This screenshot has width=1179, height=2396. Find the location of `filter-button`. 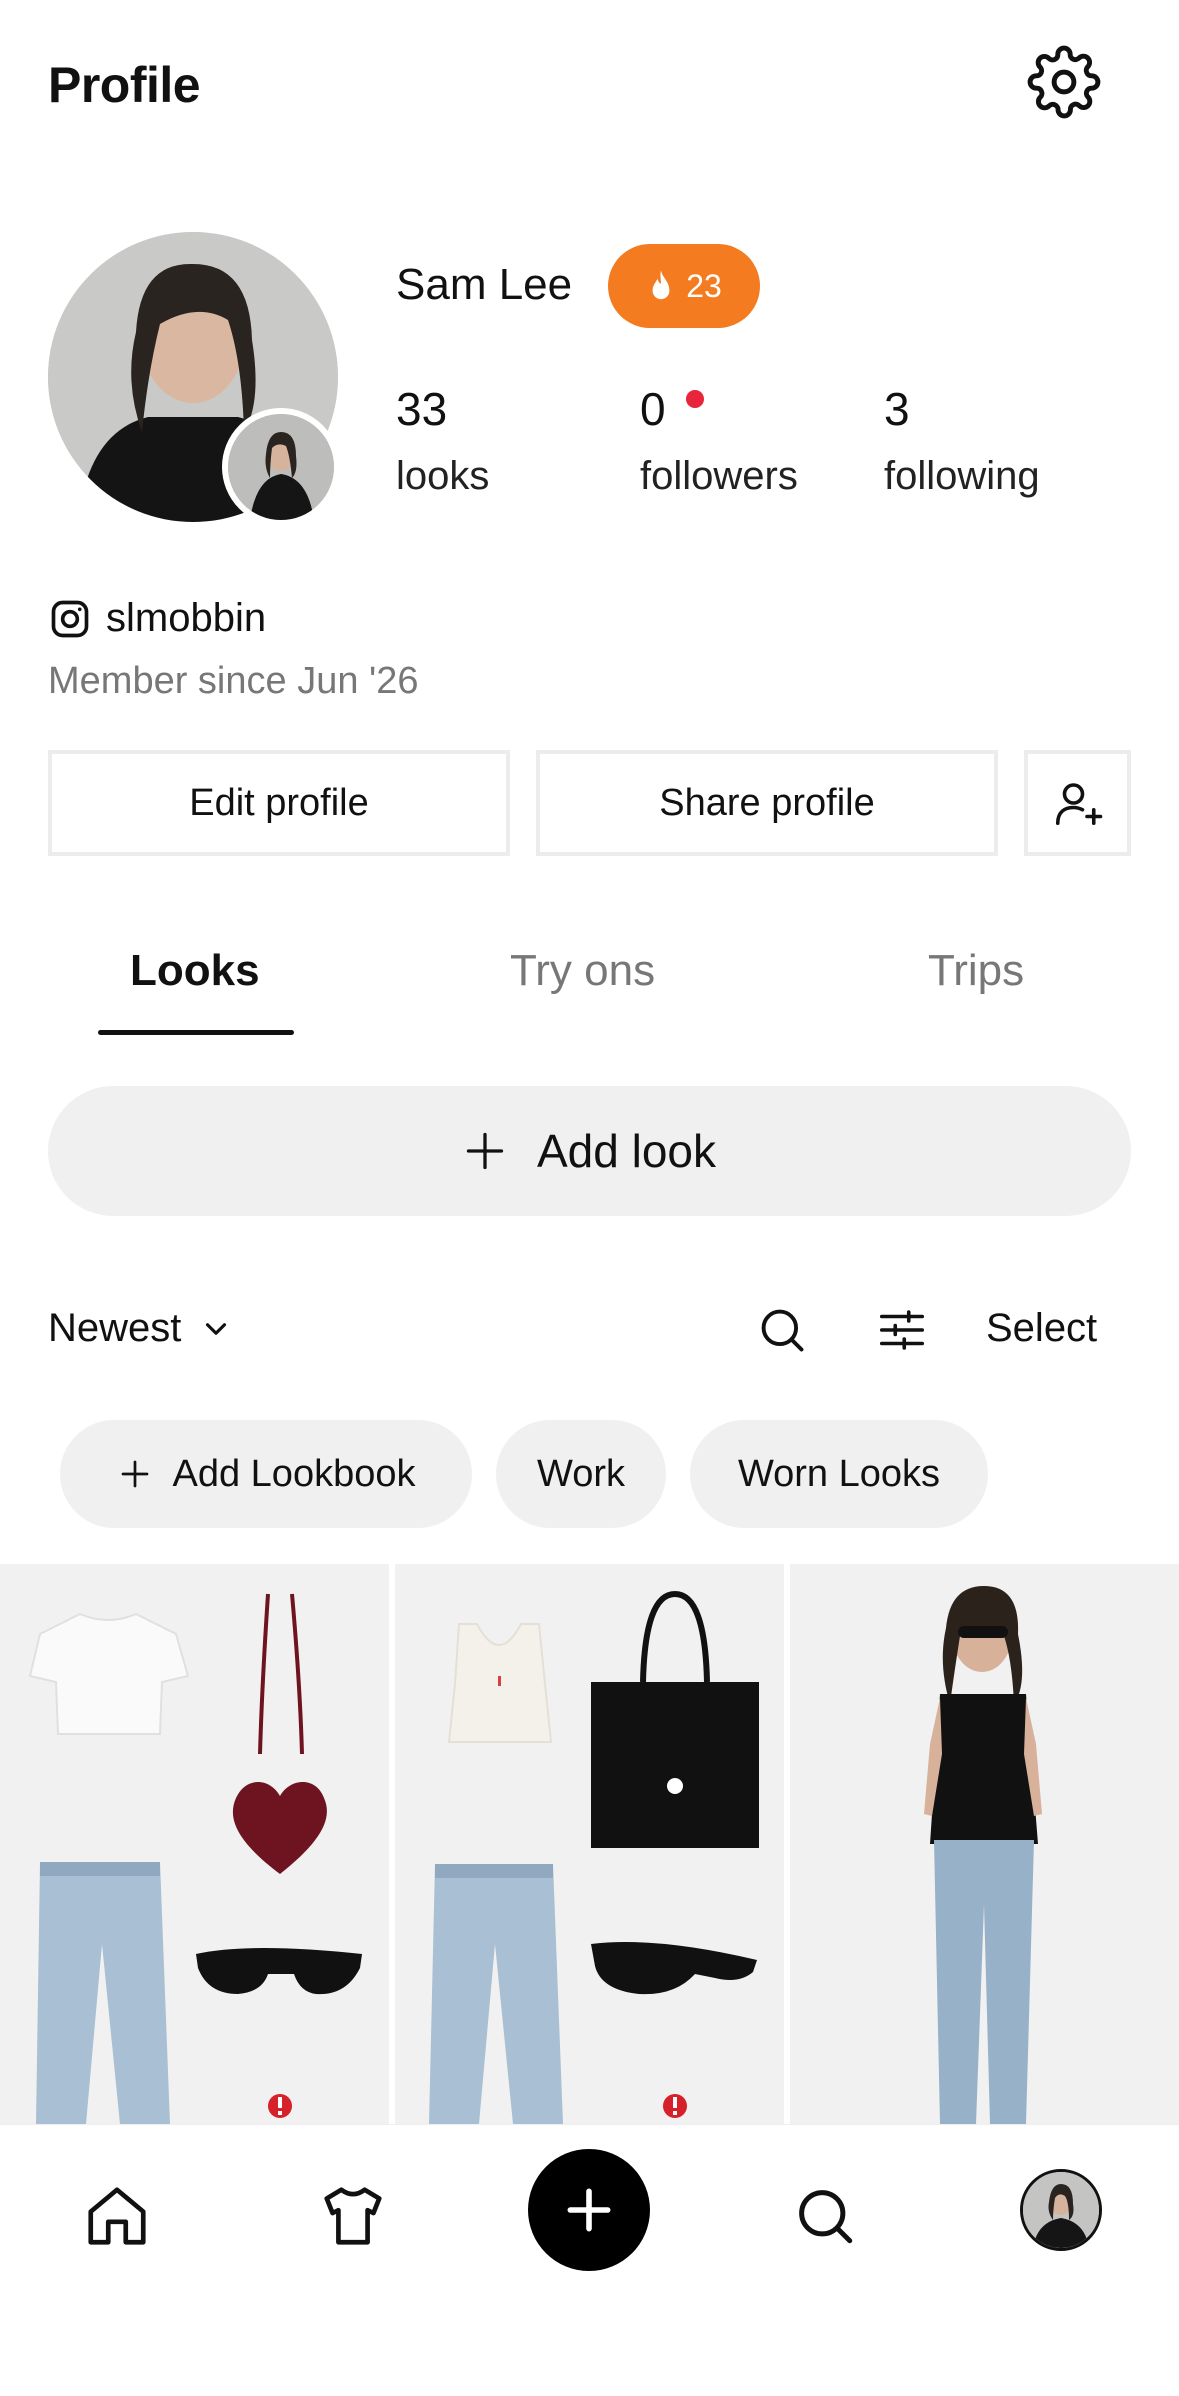

filter-button is located at coordinates (902, 1330).